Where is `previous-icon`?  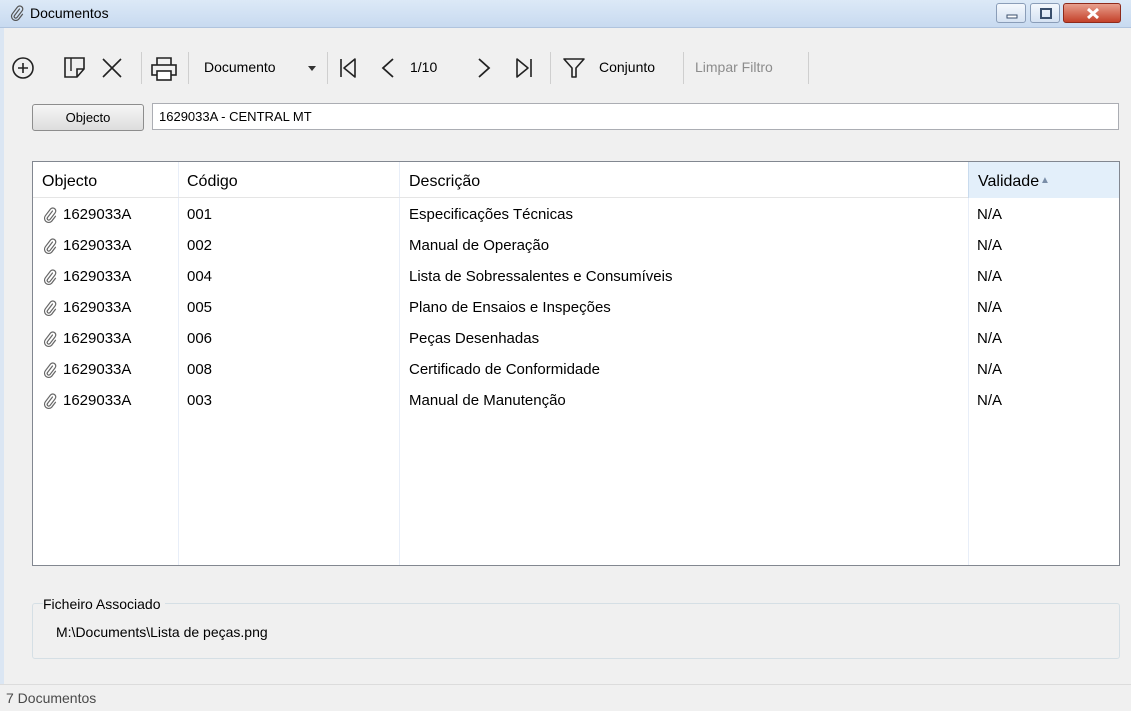 previous-icon is located at coordinates (388, 68).